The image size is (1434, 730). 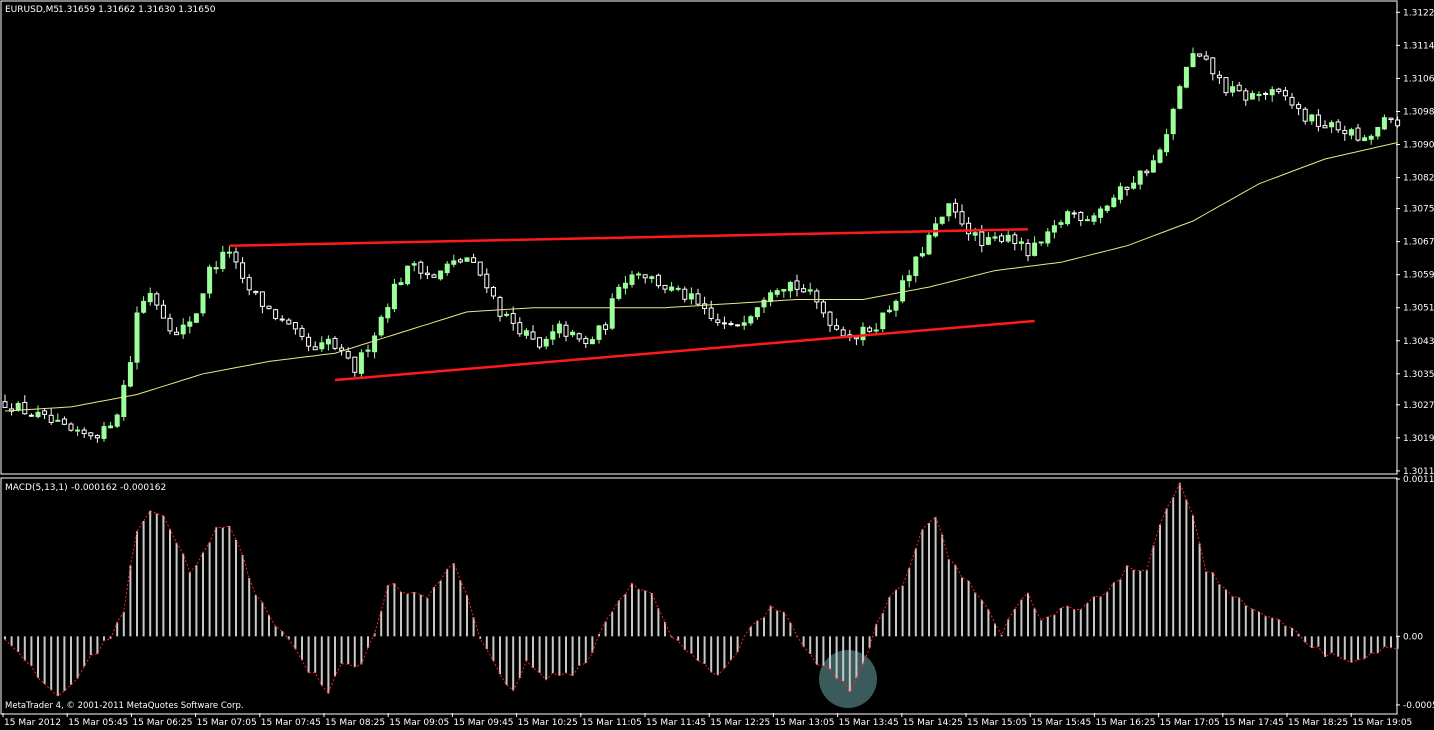 What do you see at coordinates (137, 10) in the screenshot?
I see `chart-ohlc: 1.31659 1.31662 1.31630 1.31650` at bounding box center [137, 10].